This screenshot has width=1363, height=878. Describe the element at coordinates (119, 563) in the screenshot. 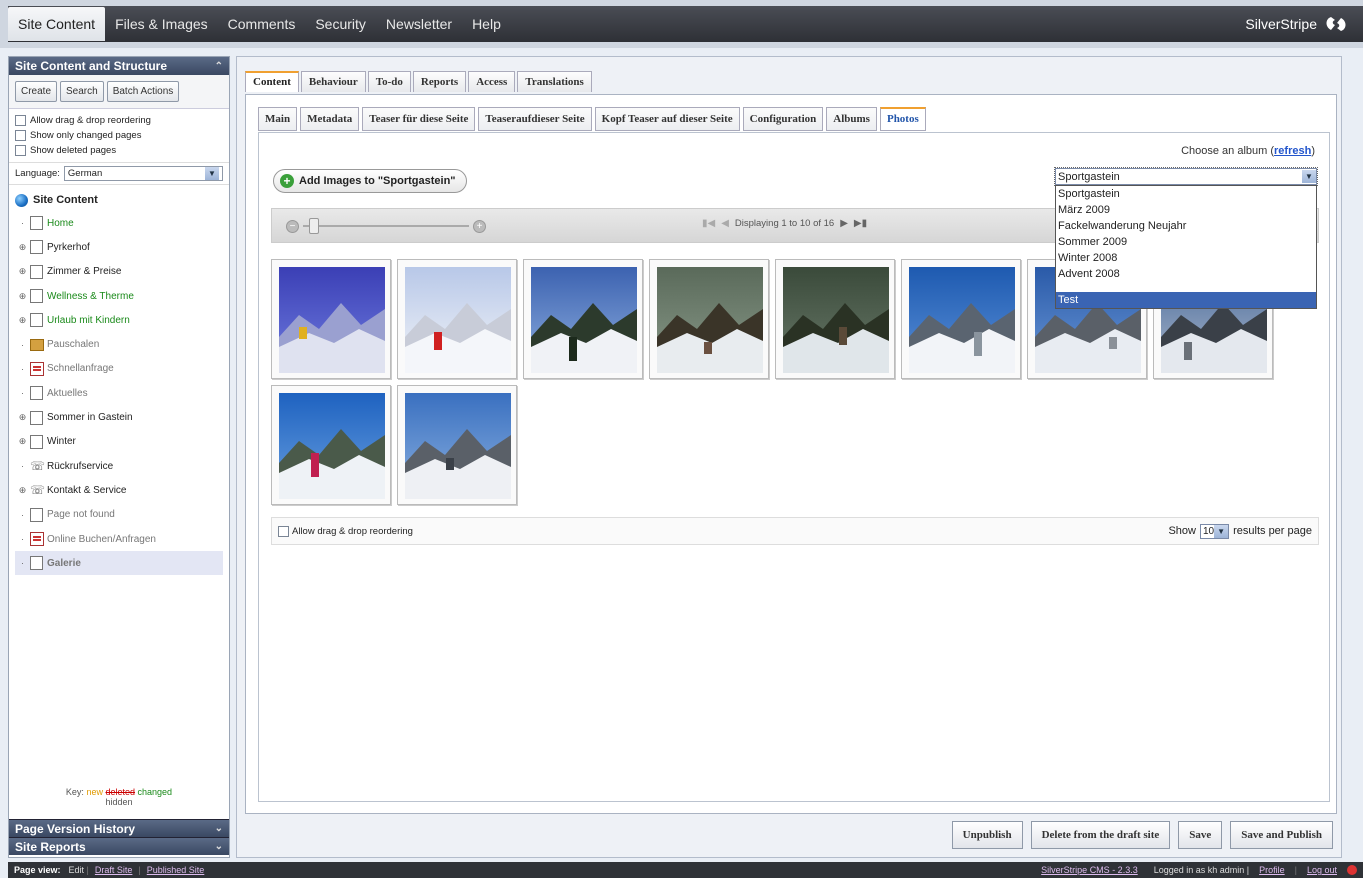

I see `tree-item: · Galerie` at that location.